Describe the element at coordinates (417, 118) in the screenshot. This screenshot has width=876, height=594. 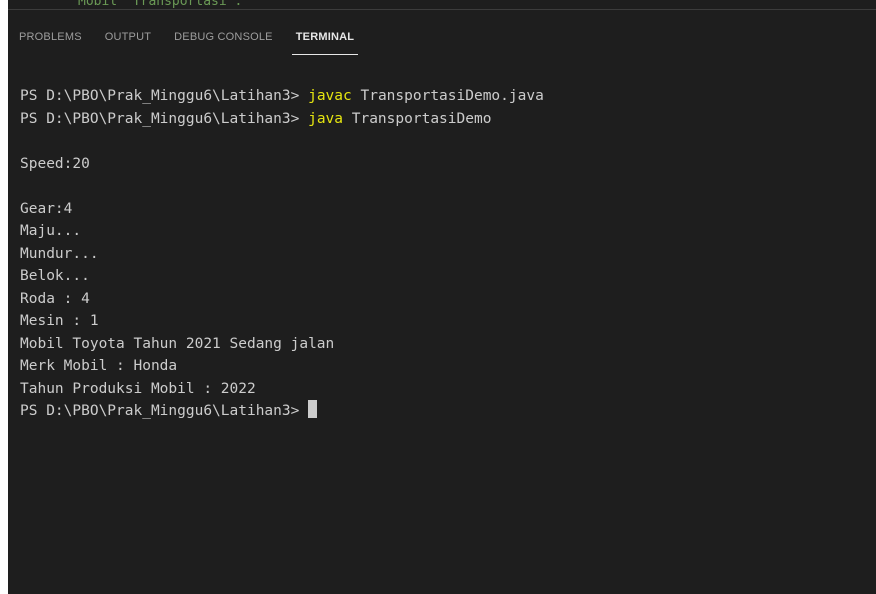
I see `command-args: TransportasiDemo` at that location.